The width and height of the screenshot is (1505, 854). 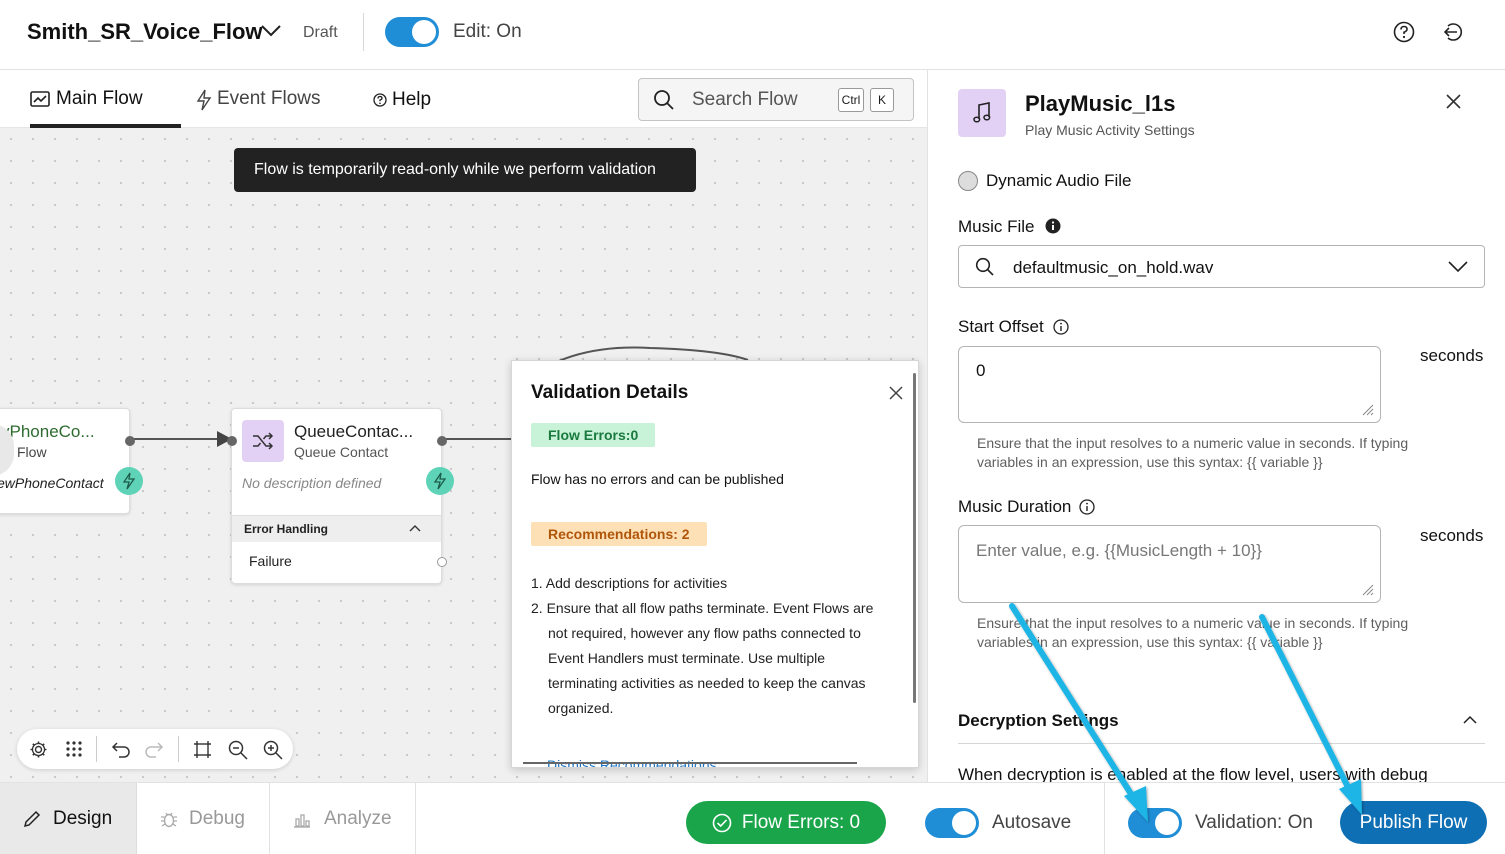 I want to click on tab-help: Help, so click(x=408, y=99).